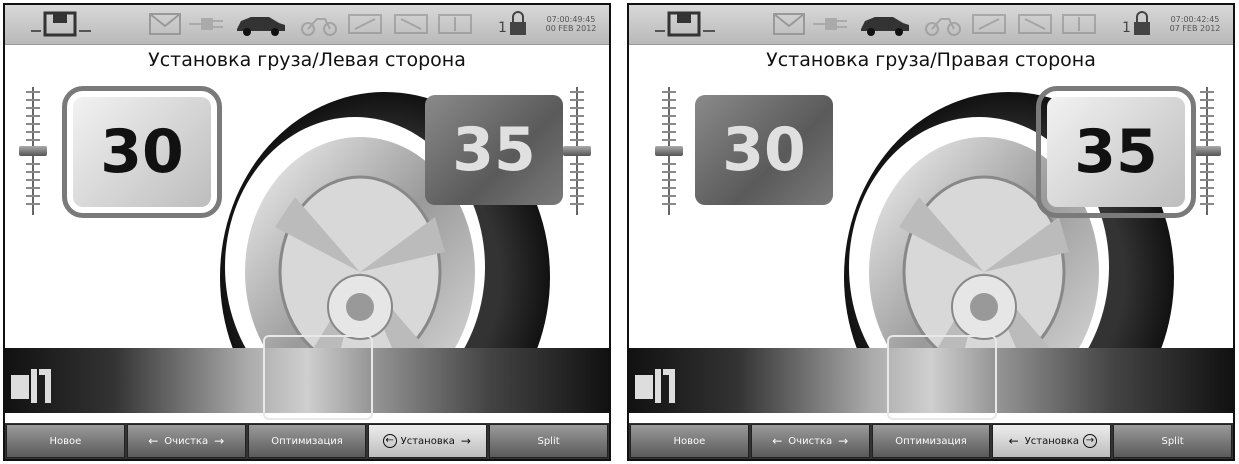  Describe the element at coordinates (1195, 19) in the screenshot. I see `clock-time: 07:00:42:45` at that location.